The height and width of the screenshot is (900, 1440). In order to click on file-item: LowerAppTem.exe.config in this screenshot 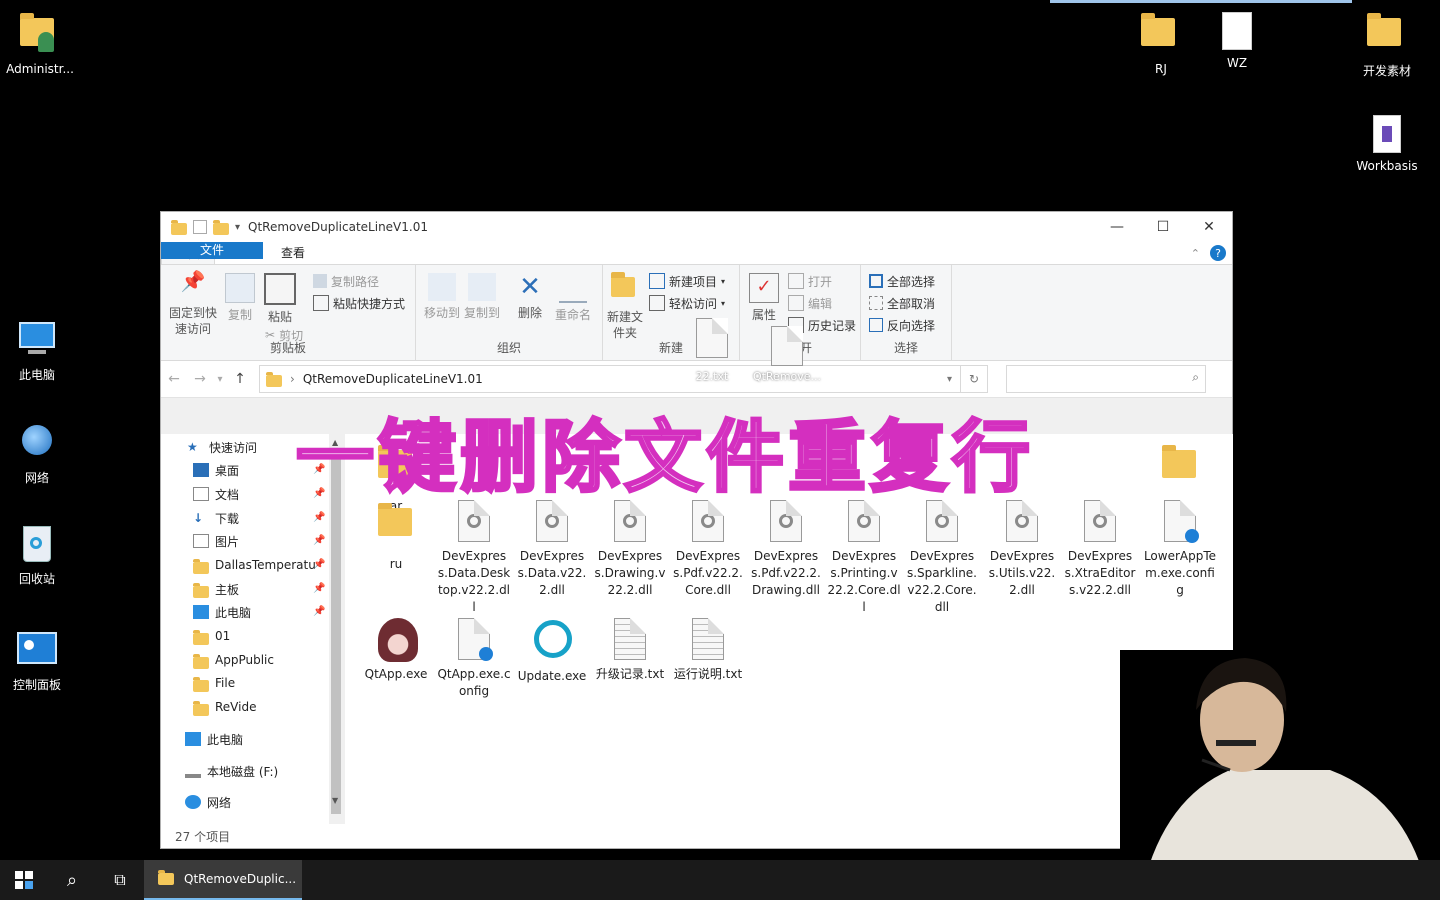, I will do `click(1180, 549)`.